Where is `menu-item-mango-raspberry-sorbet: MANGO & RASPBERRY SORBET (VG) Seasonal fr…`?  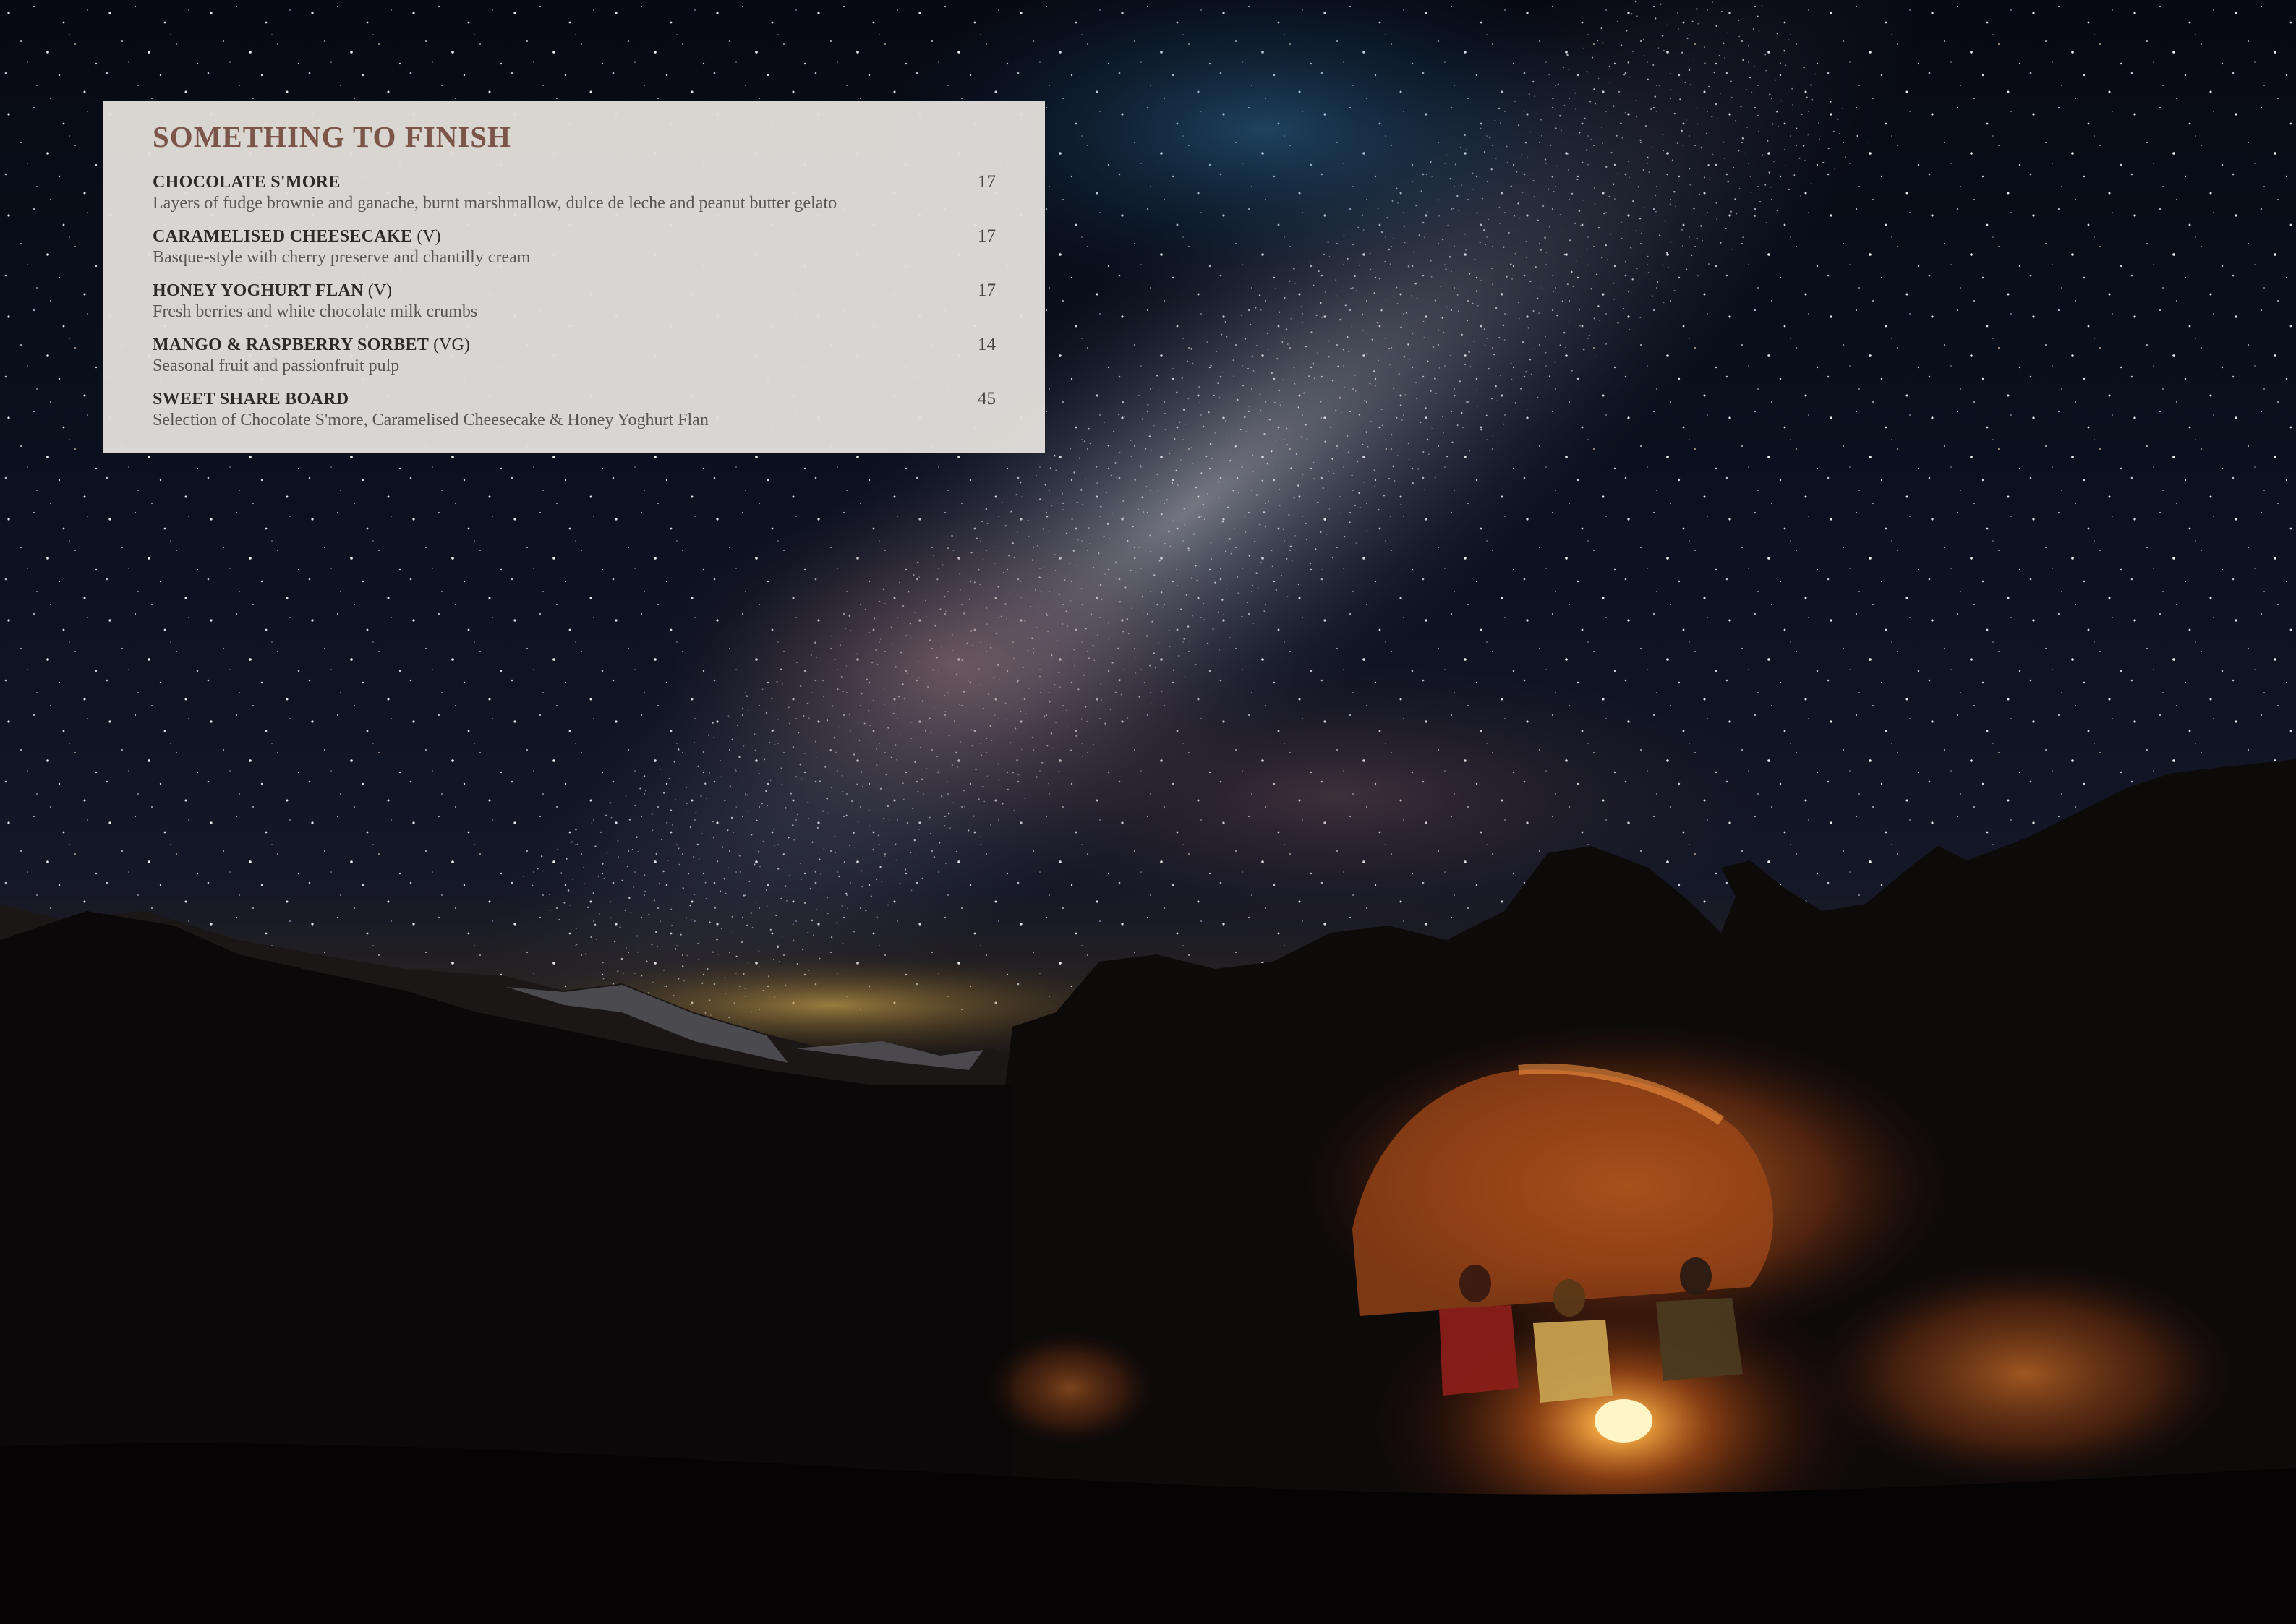 menu-item-mango-raspberry-sorbet: MANGO & RASPBERRY SORBET (VG) Seasonal fr… is located at coordinates (574, 361).